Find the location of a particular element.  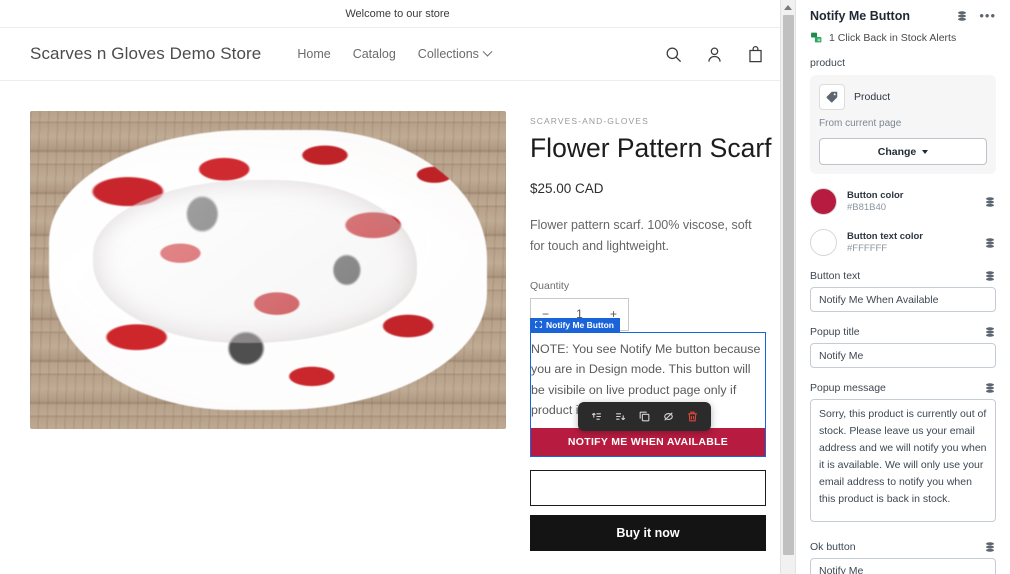

product-icon-wrapper is located at coordinates (832, 97).